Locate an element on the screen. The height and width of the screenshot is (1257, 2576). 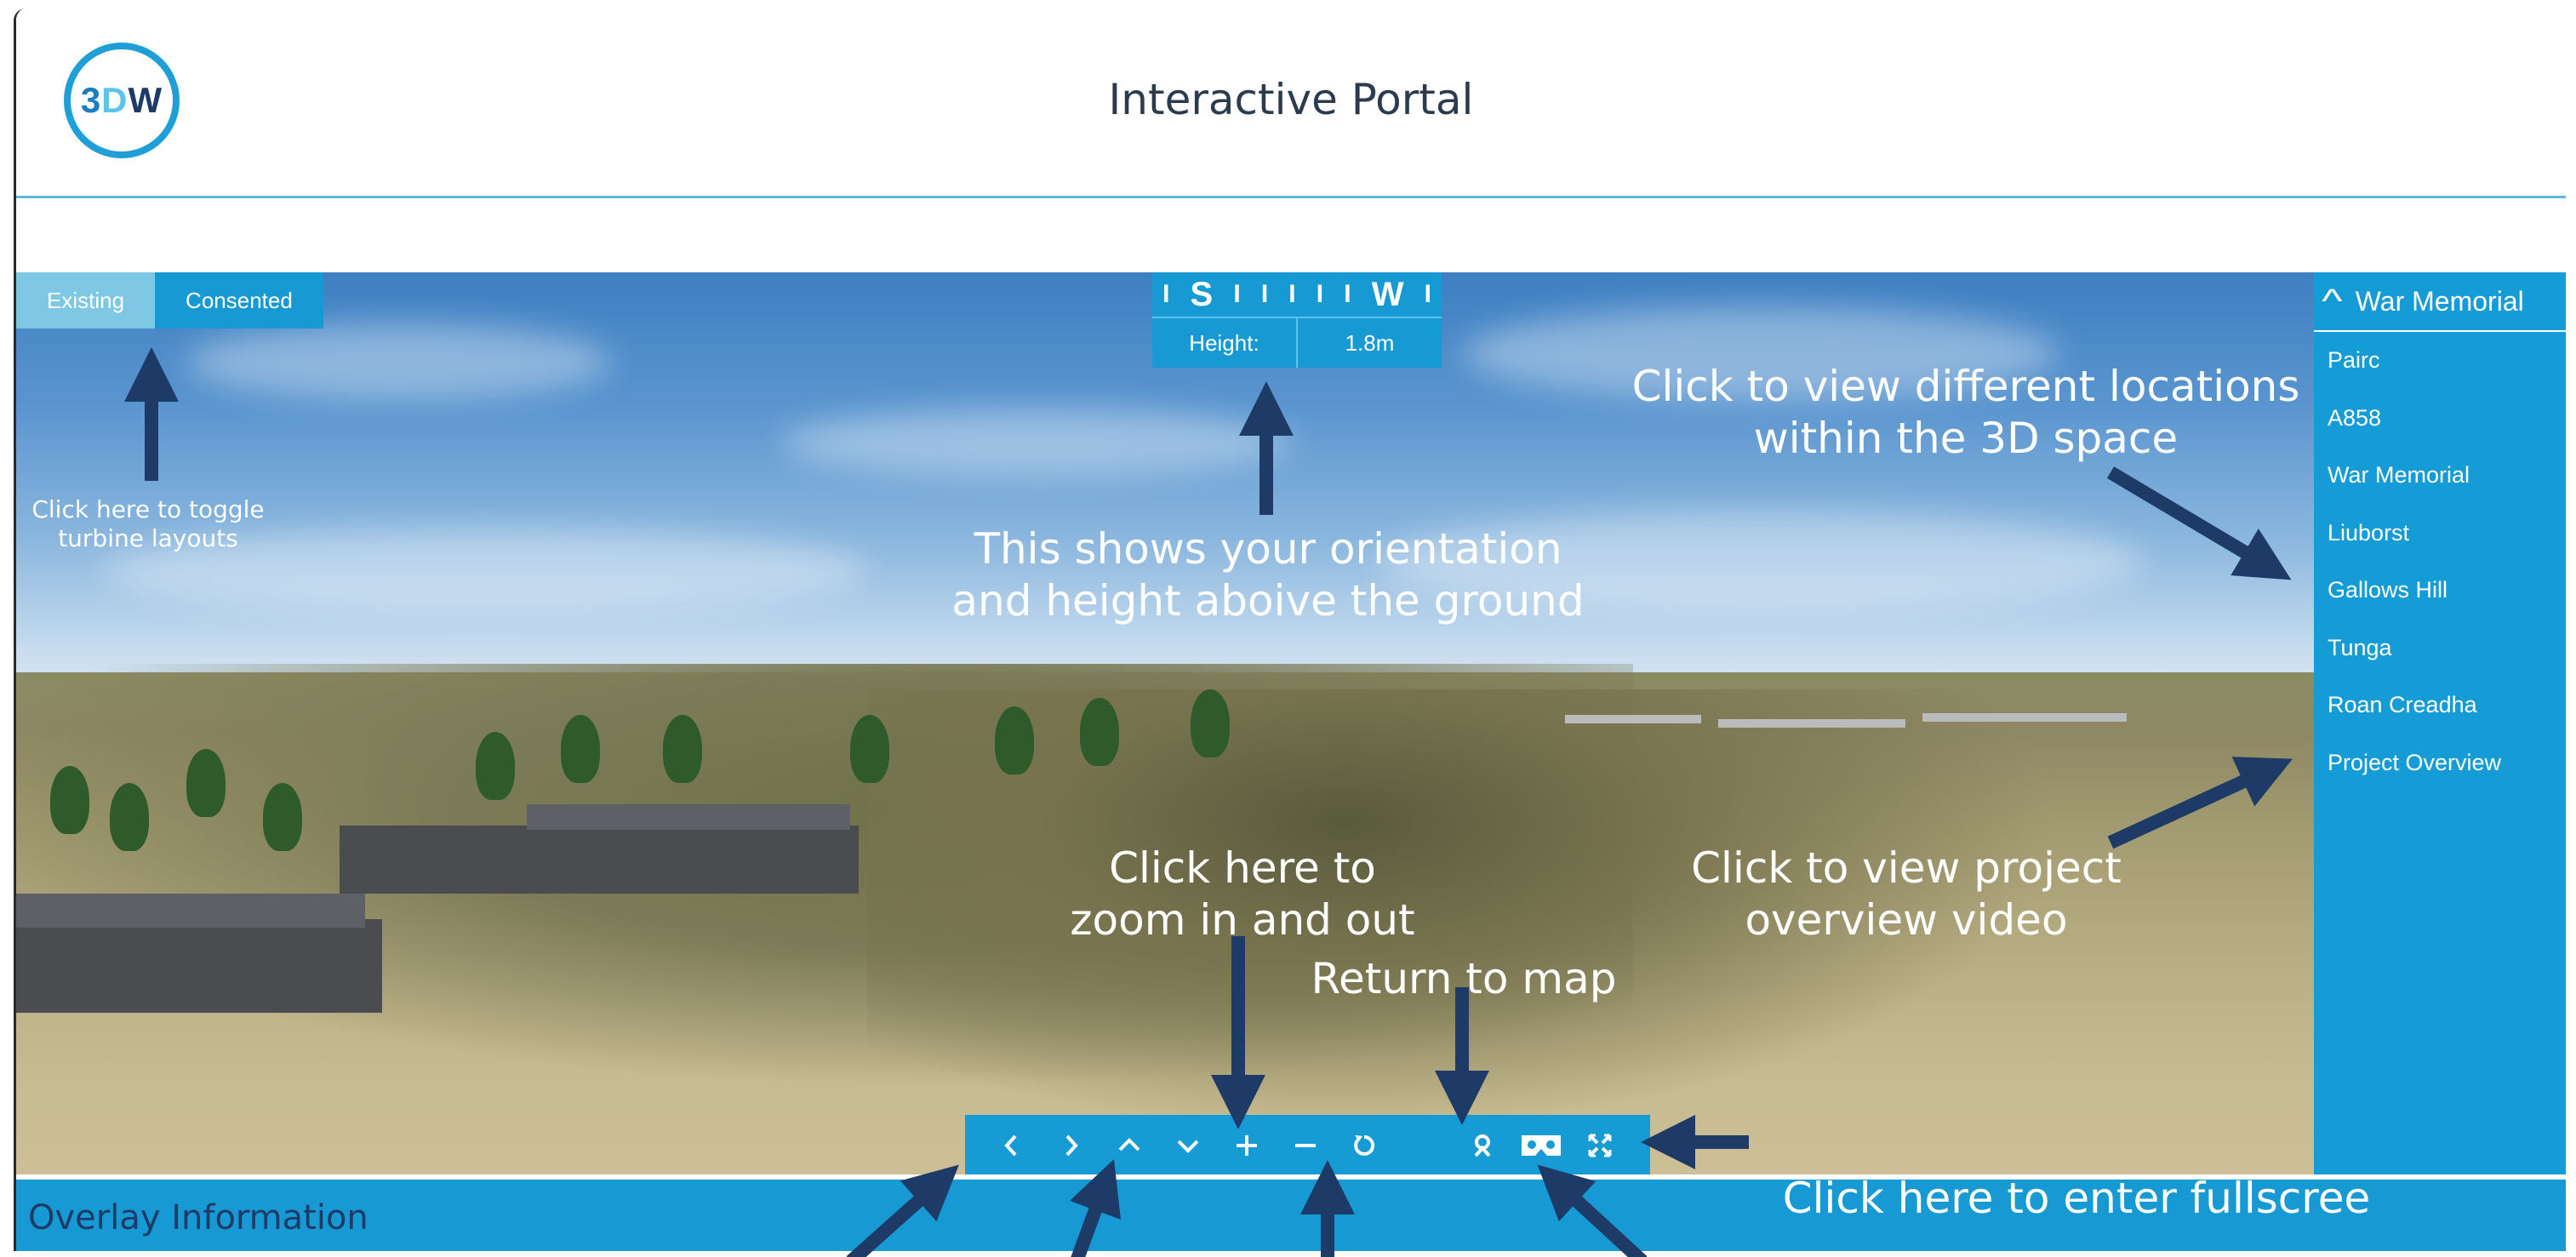
chevron-down-icon is located at coordinates (1187, 1145).